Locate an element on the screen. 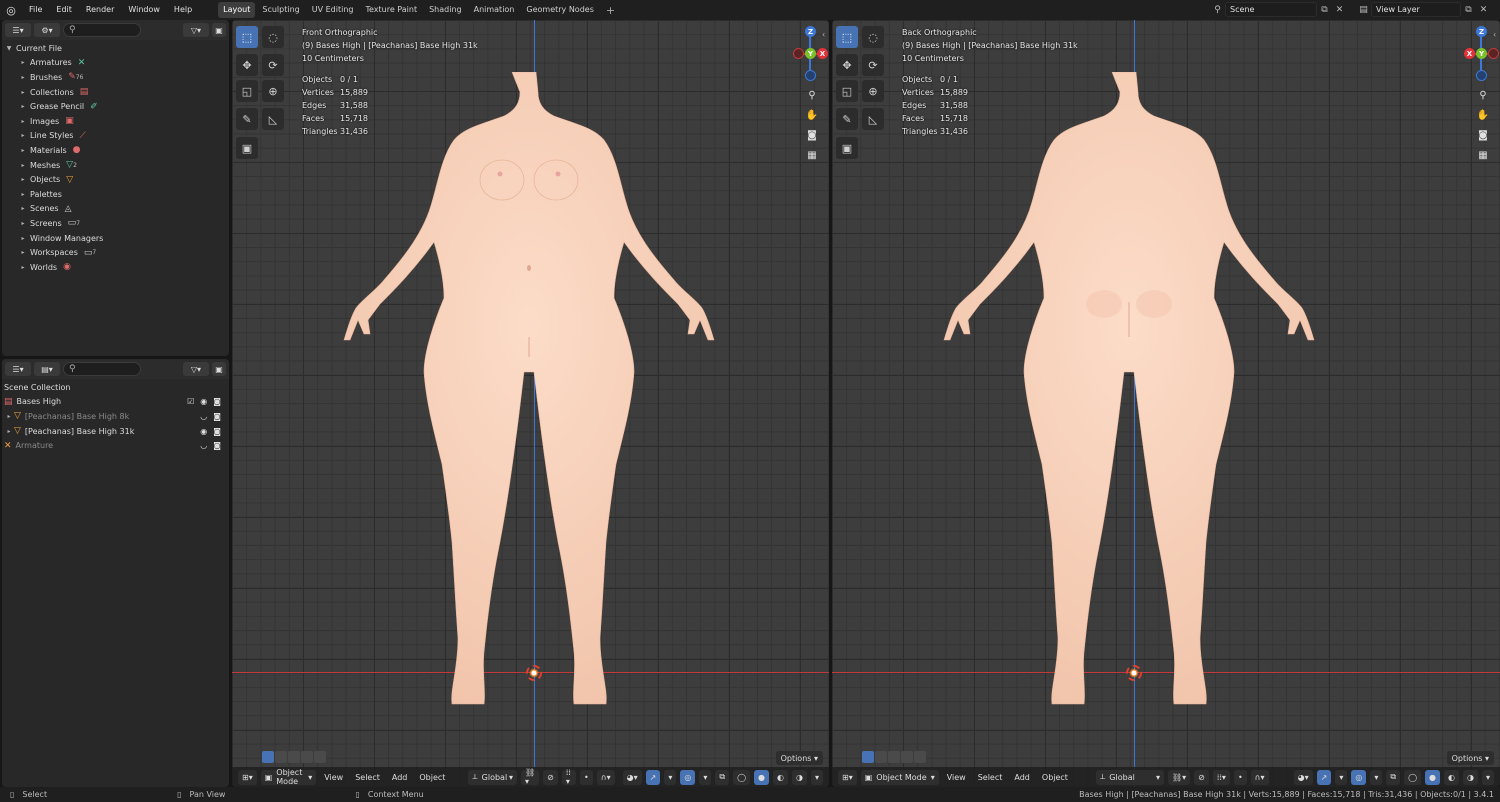 This screenshot has width=1500, height=802. menu-edit: Edit is located at coordinates (64, 10).